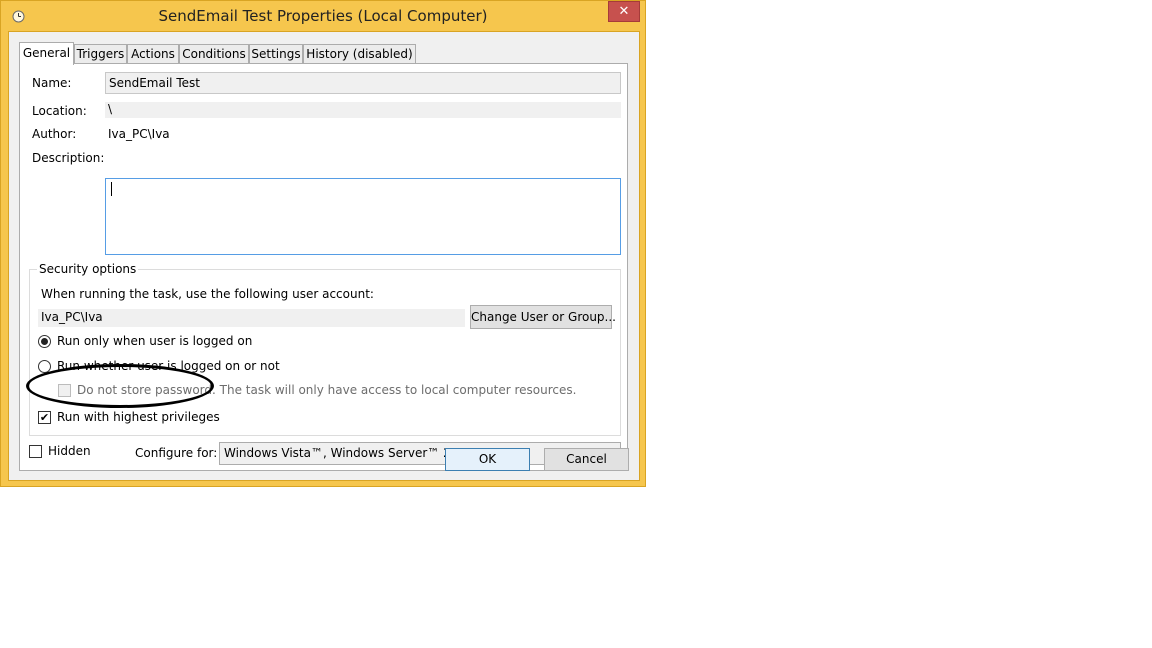 Image resolution: width=1152 pixels, height=648 pixels. What do you see at coordinates (138, 417) in the screenshot?
I see `highest-privileges-label: Run with highest privileges` at bounding box center [138, 417].